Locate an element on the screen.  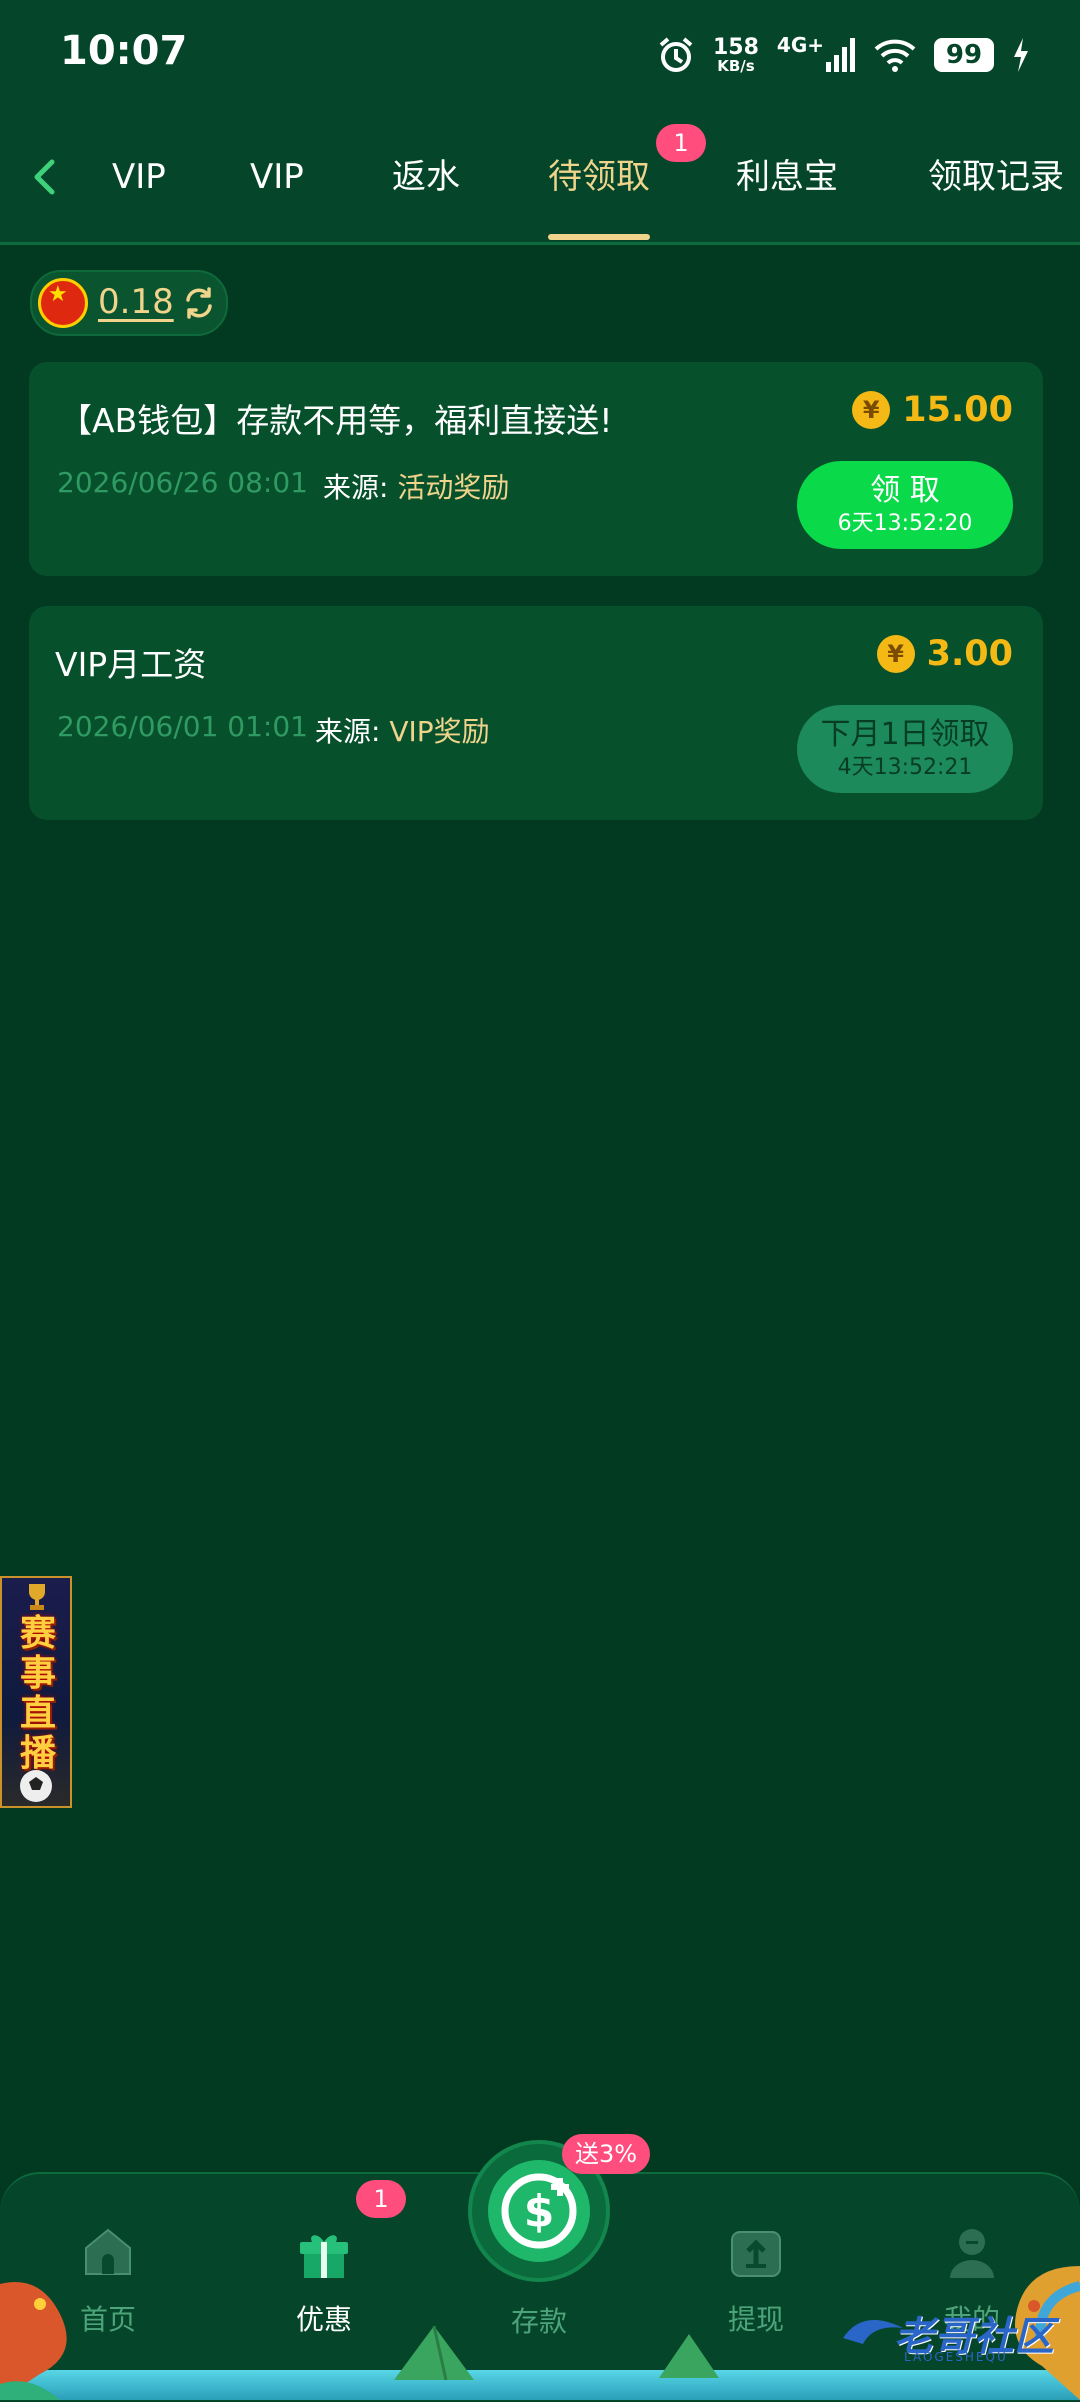
wifi-icon is located at coordinates (895, 55).